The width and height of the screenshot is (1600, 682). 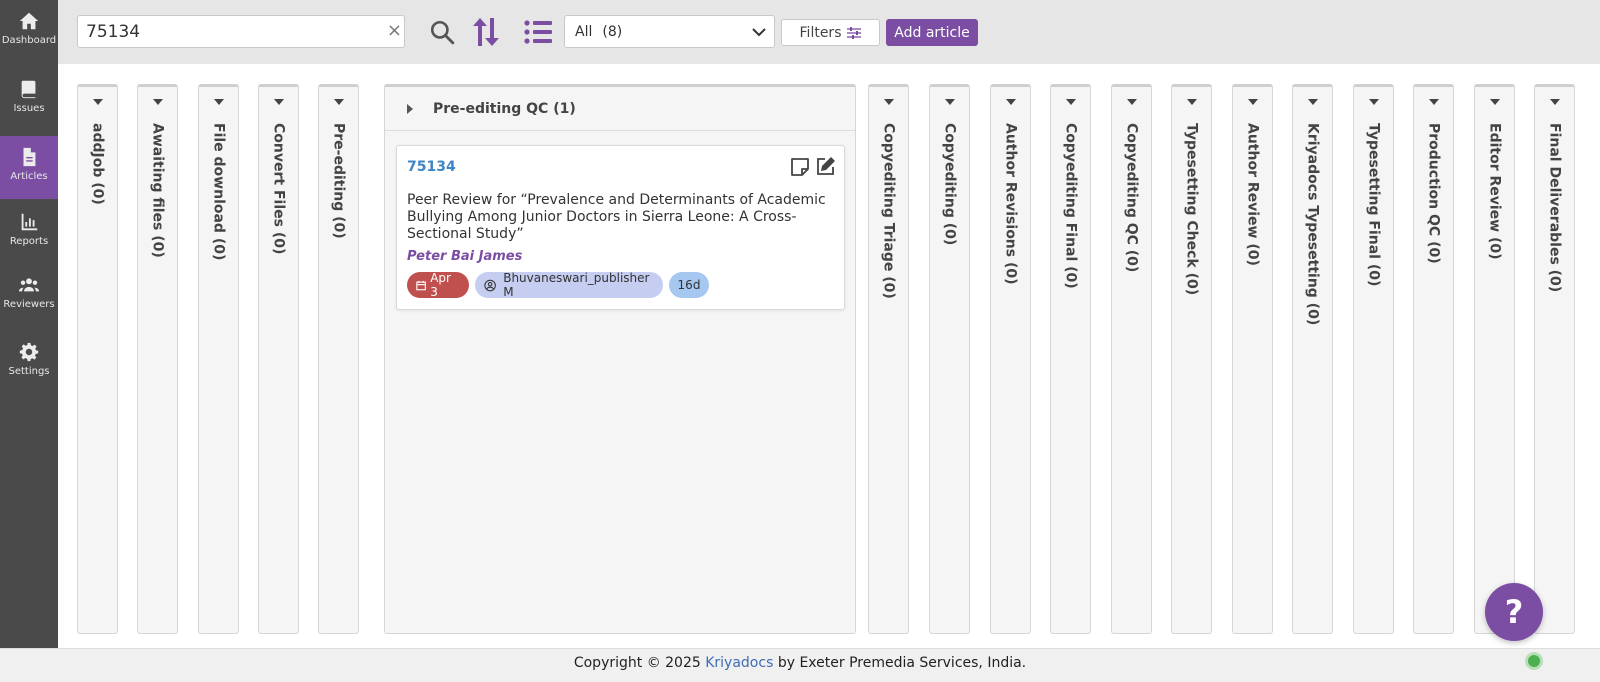 What do you see at coordinates (504, 108) in the screenshot?
I see `column-title: Pre-editing QC (1)` at bounding box center [504, 108].